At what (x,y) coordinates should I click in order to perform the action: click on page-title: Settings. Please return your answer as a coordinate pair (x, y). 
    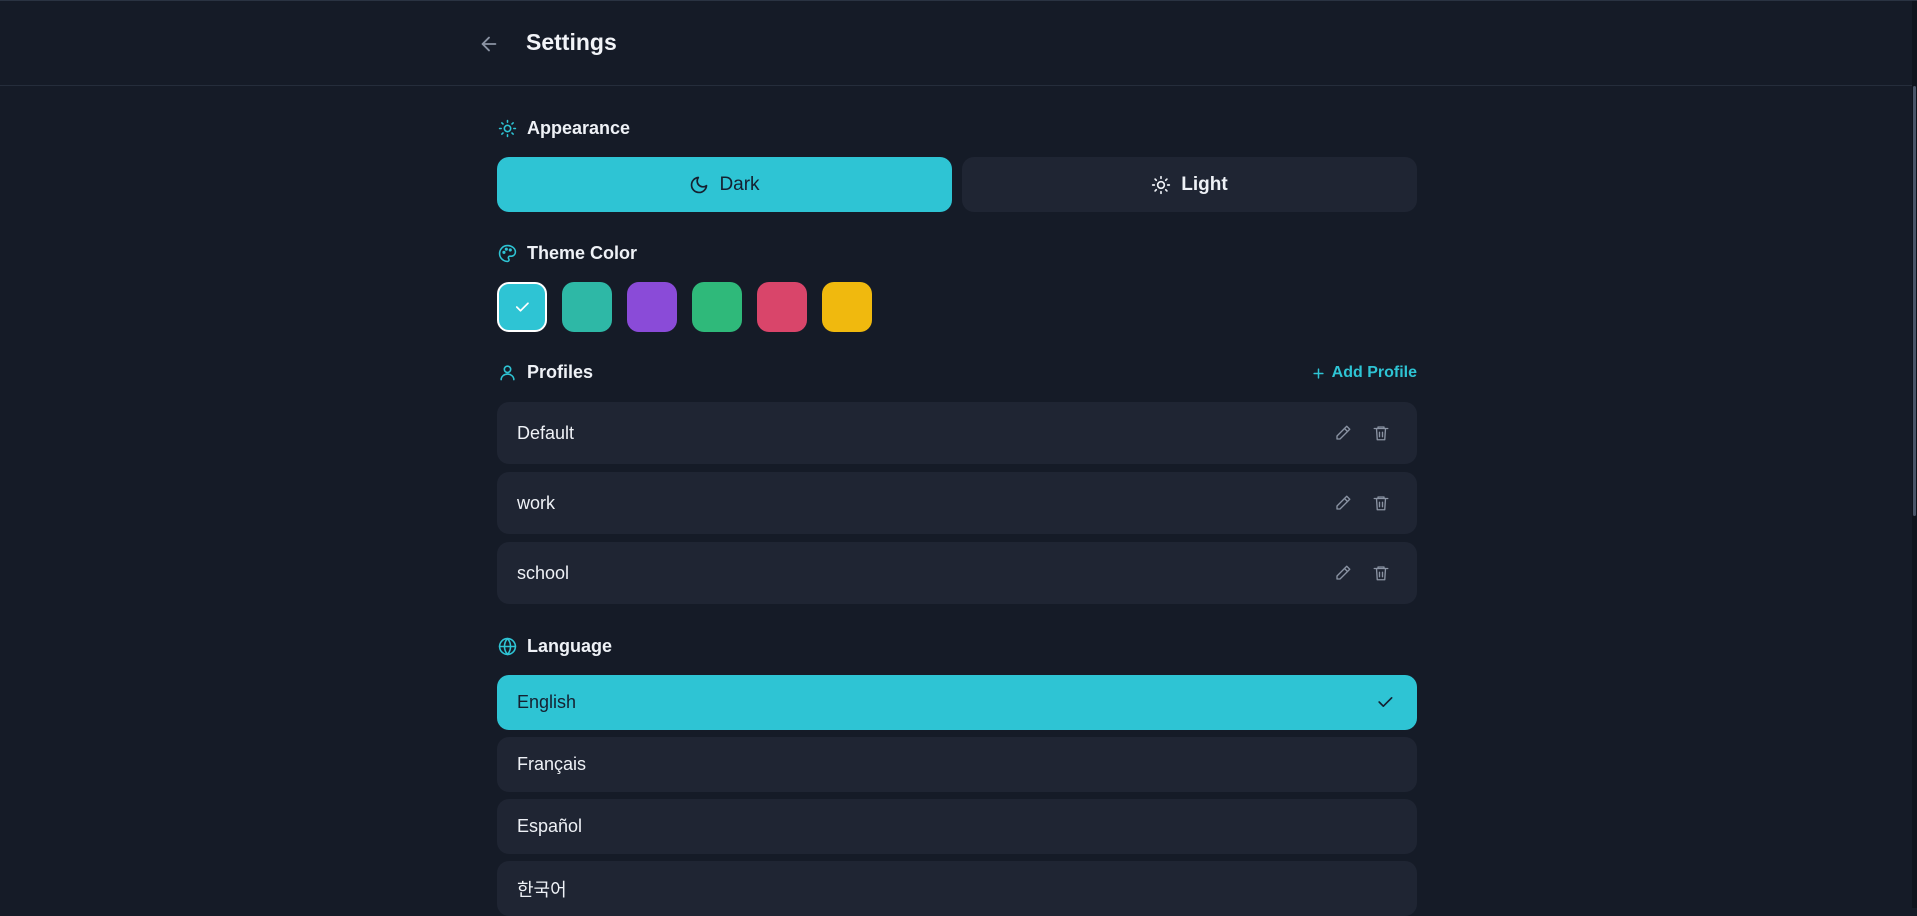
    Looking at the image, I should click on (571, 42).